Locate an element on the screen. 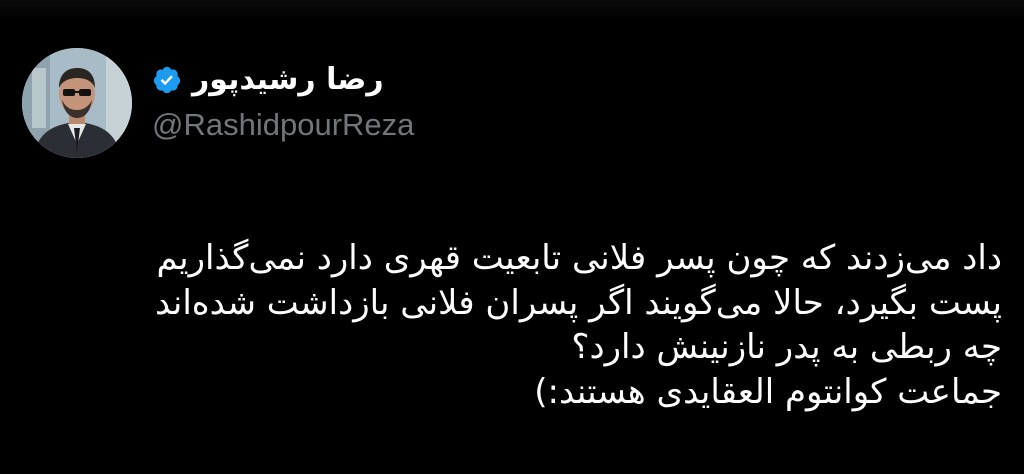 This screenshot has height=474, width=1024. verified-badge-icon is located at coordinates (167, 80).